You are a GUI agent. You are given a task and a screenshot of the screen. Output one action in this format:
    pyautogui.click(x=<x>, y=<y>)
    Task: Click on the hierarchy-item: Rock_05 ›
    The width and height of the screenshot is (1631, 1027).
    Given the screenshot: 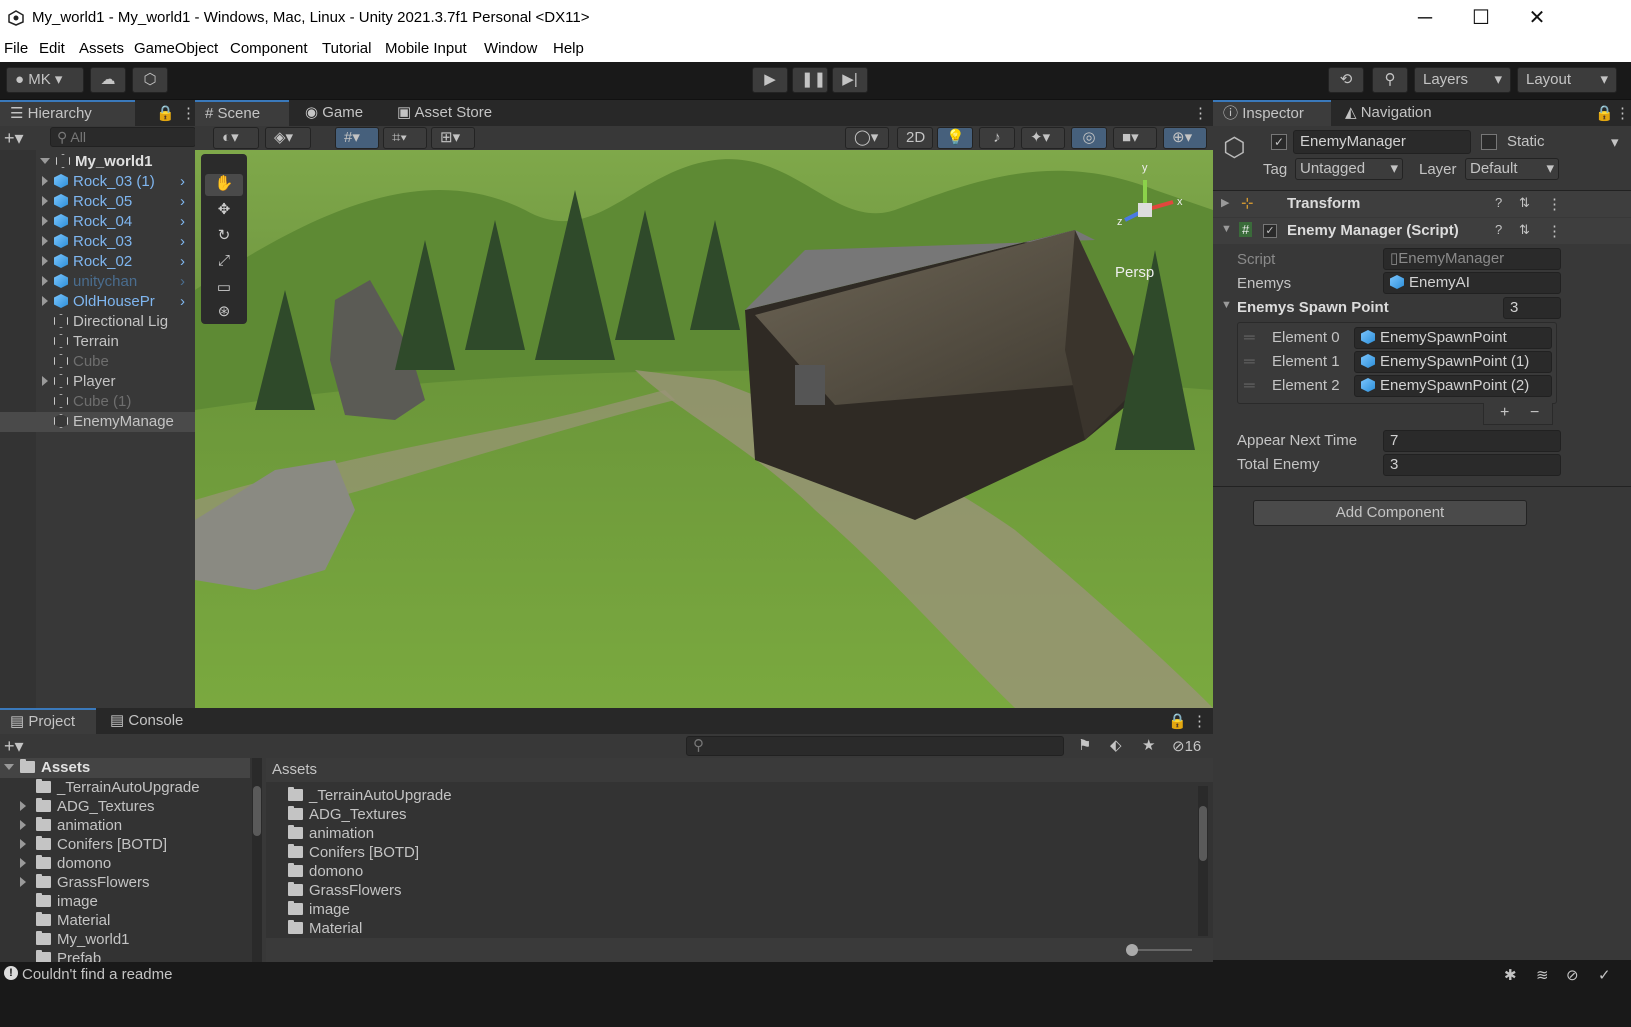 What is the action you would take?
    pyautogui.click(x=100, y=202)
    